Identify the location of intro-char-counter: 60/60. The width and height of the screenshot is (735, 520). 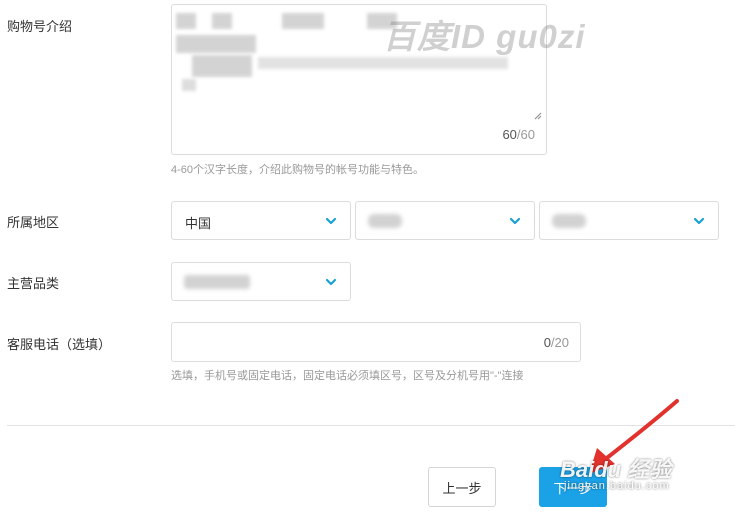
(518, 134).